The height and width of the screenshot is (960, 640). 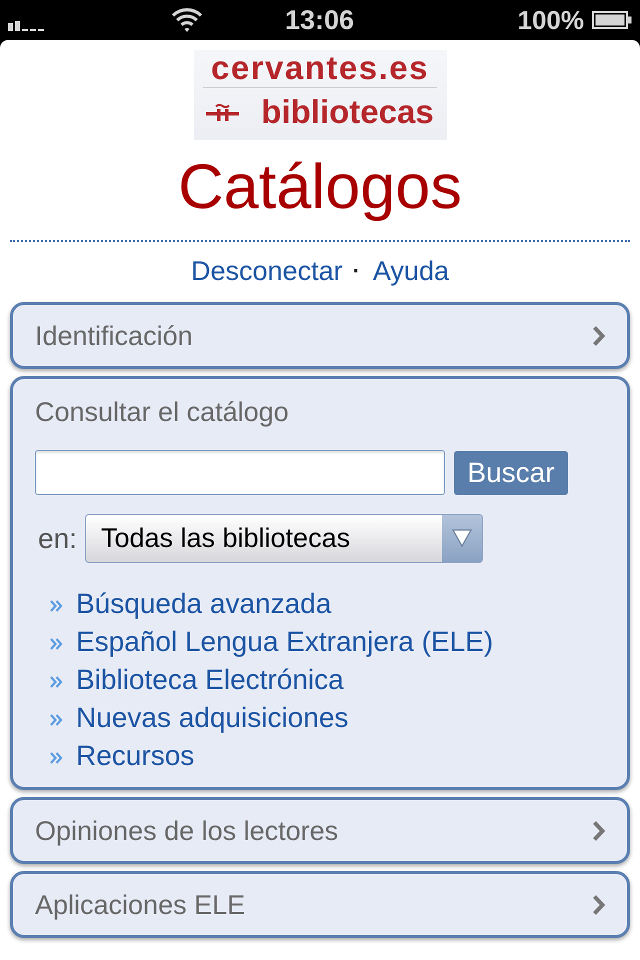 I want to click on catalog-link: Biblioteca Electrónica, so click(x=210, y=680).